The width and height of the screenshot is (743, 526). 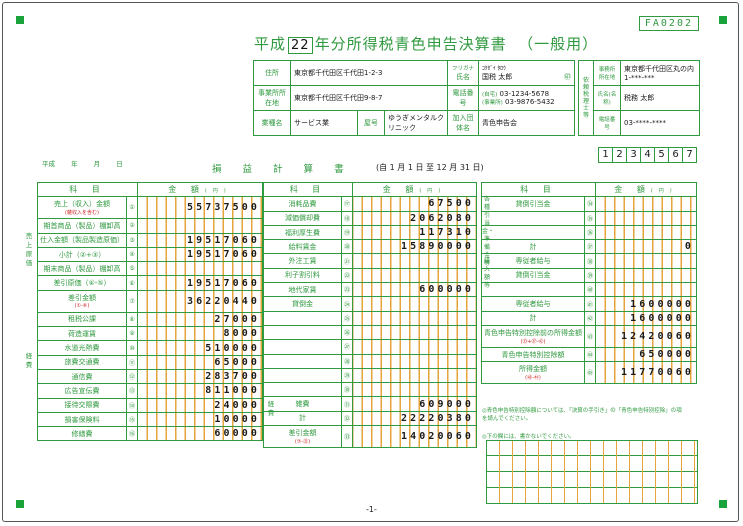 I want to click on name-field: ｺｸｾﾞｲ ﾀﾛｳ 国税 太郎 ㊞, so click(x=526, y=73).